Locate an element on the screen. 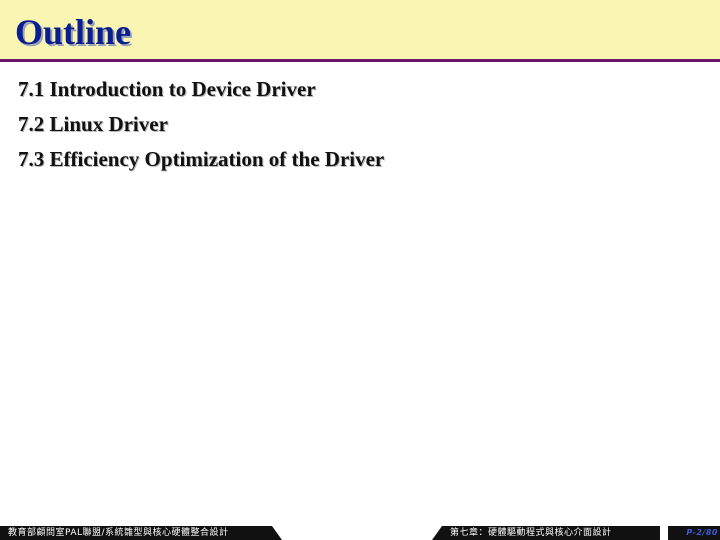 The height and width of the screenshot is (540, 720). footer-course-label: 教育部顧問室PAL聯盟/系統雛型與核心硬體整合設計 is located at coordinates (141, 533).